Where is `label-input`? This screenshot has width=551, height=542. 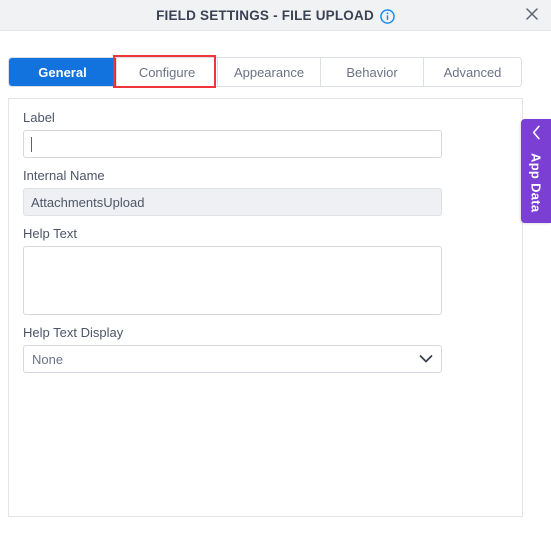
label-input is located at coordinates (232, 144).